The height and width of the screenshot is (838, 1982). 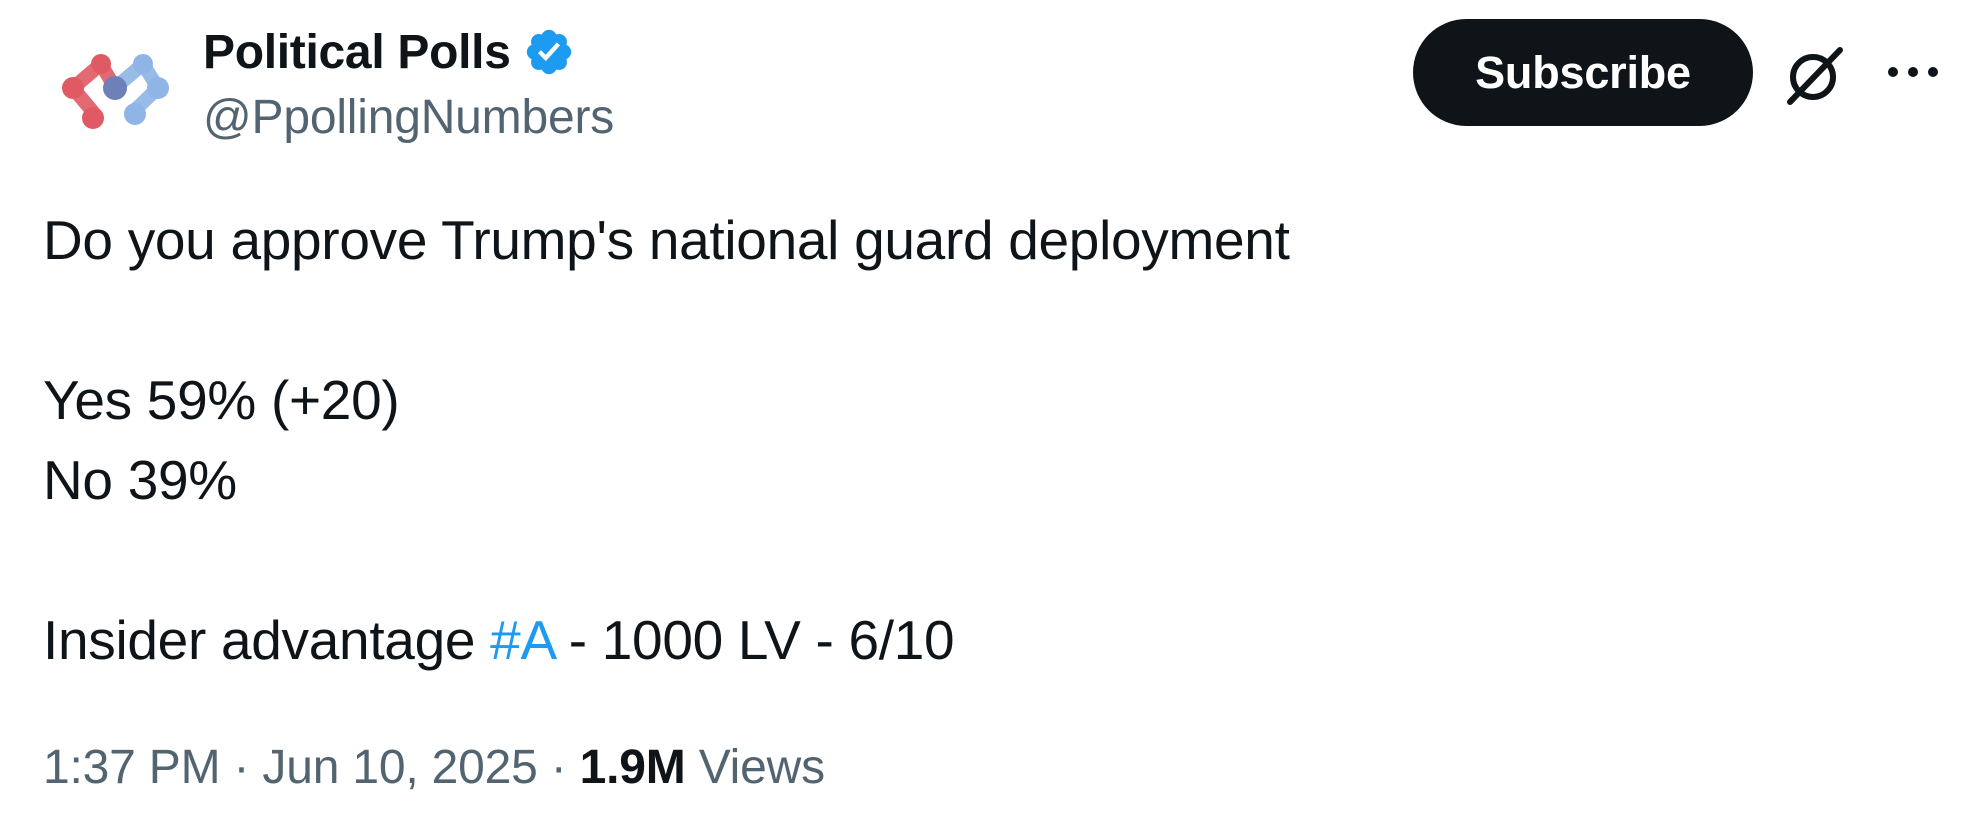 What do you see at coordinates (549, 52) in the screenshot?
I see `verified-badge-icon` at bounding box center [549, 52].